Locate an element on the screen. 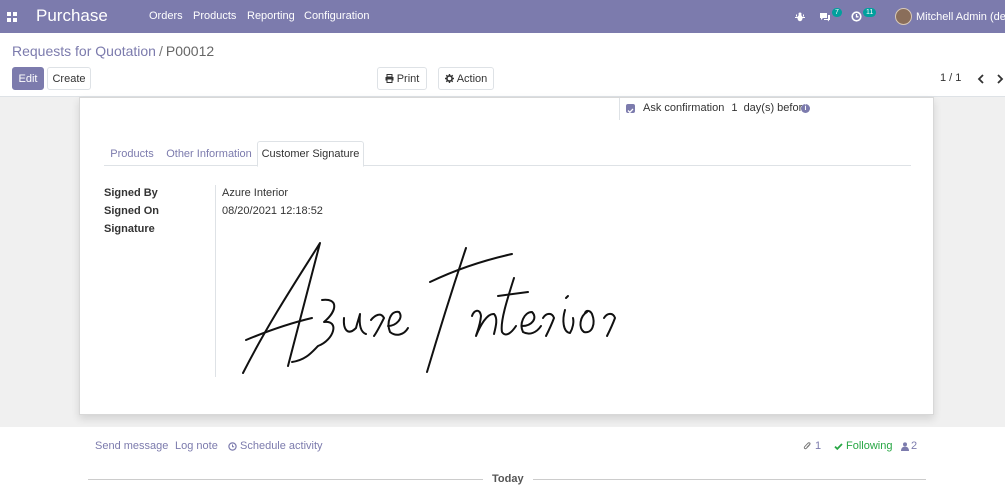 Image resolution: width=1005 pixels, height=487 pixels. tab-customer-signature: Customer Signature is located at coordinates (310, 154).